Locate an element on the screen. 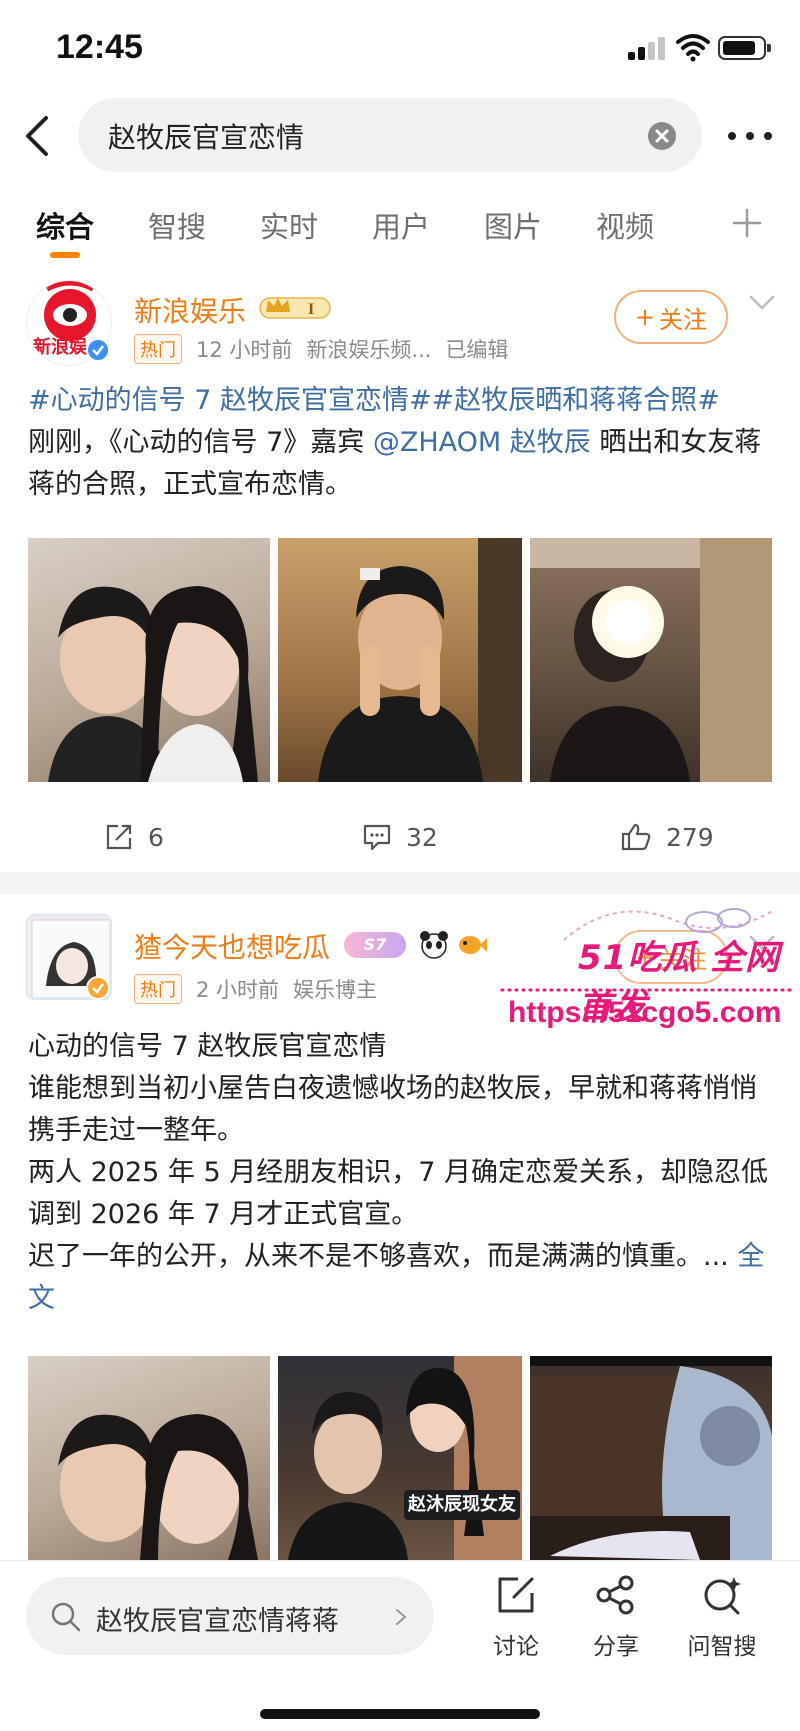 The image size is (800, 1731). topic-link: #心动的信号 7 赵牧辰官宣恋情# is located at coordinates (230, 400).